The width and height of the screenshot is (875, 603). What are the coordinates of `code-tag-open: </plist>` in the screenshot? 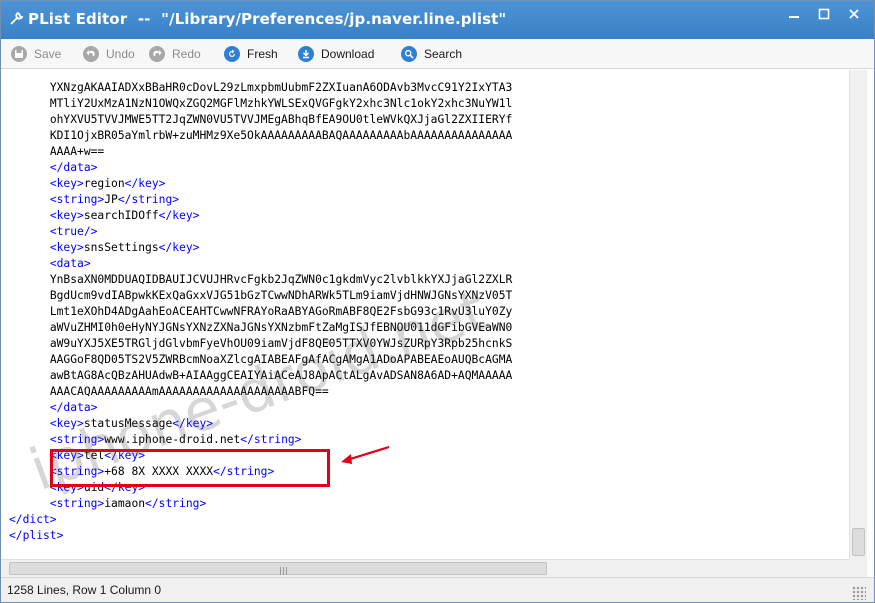 It's located at (36, 535).